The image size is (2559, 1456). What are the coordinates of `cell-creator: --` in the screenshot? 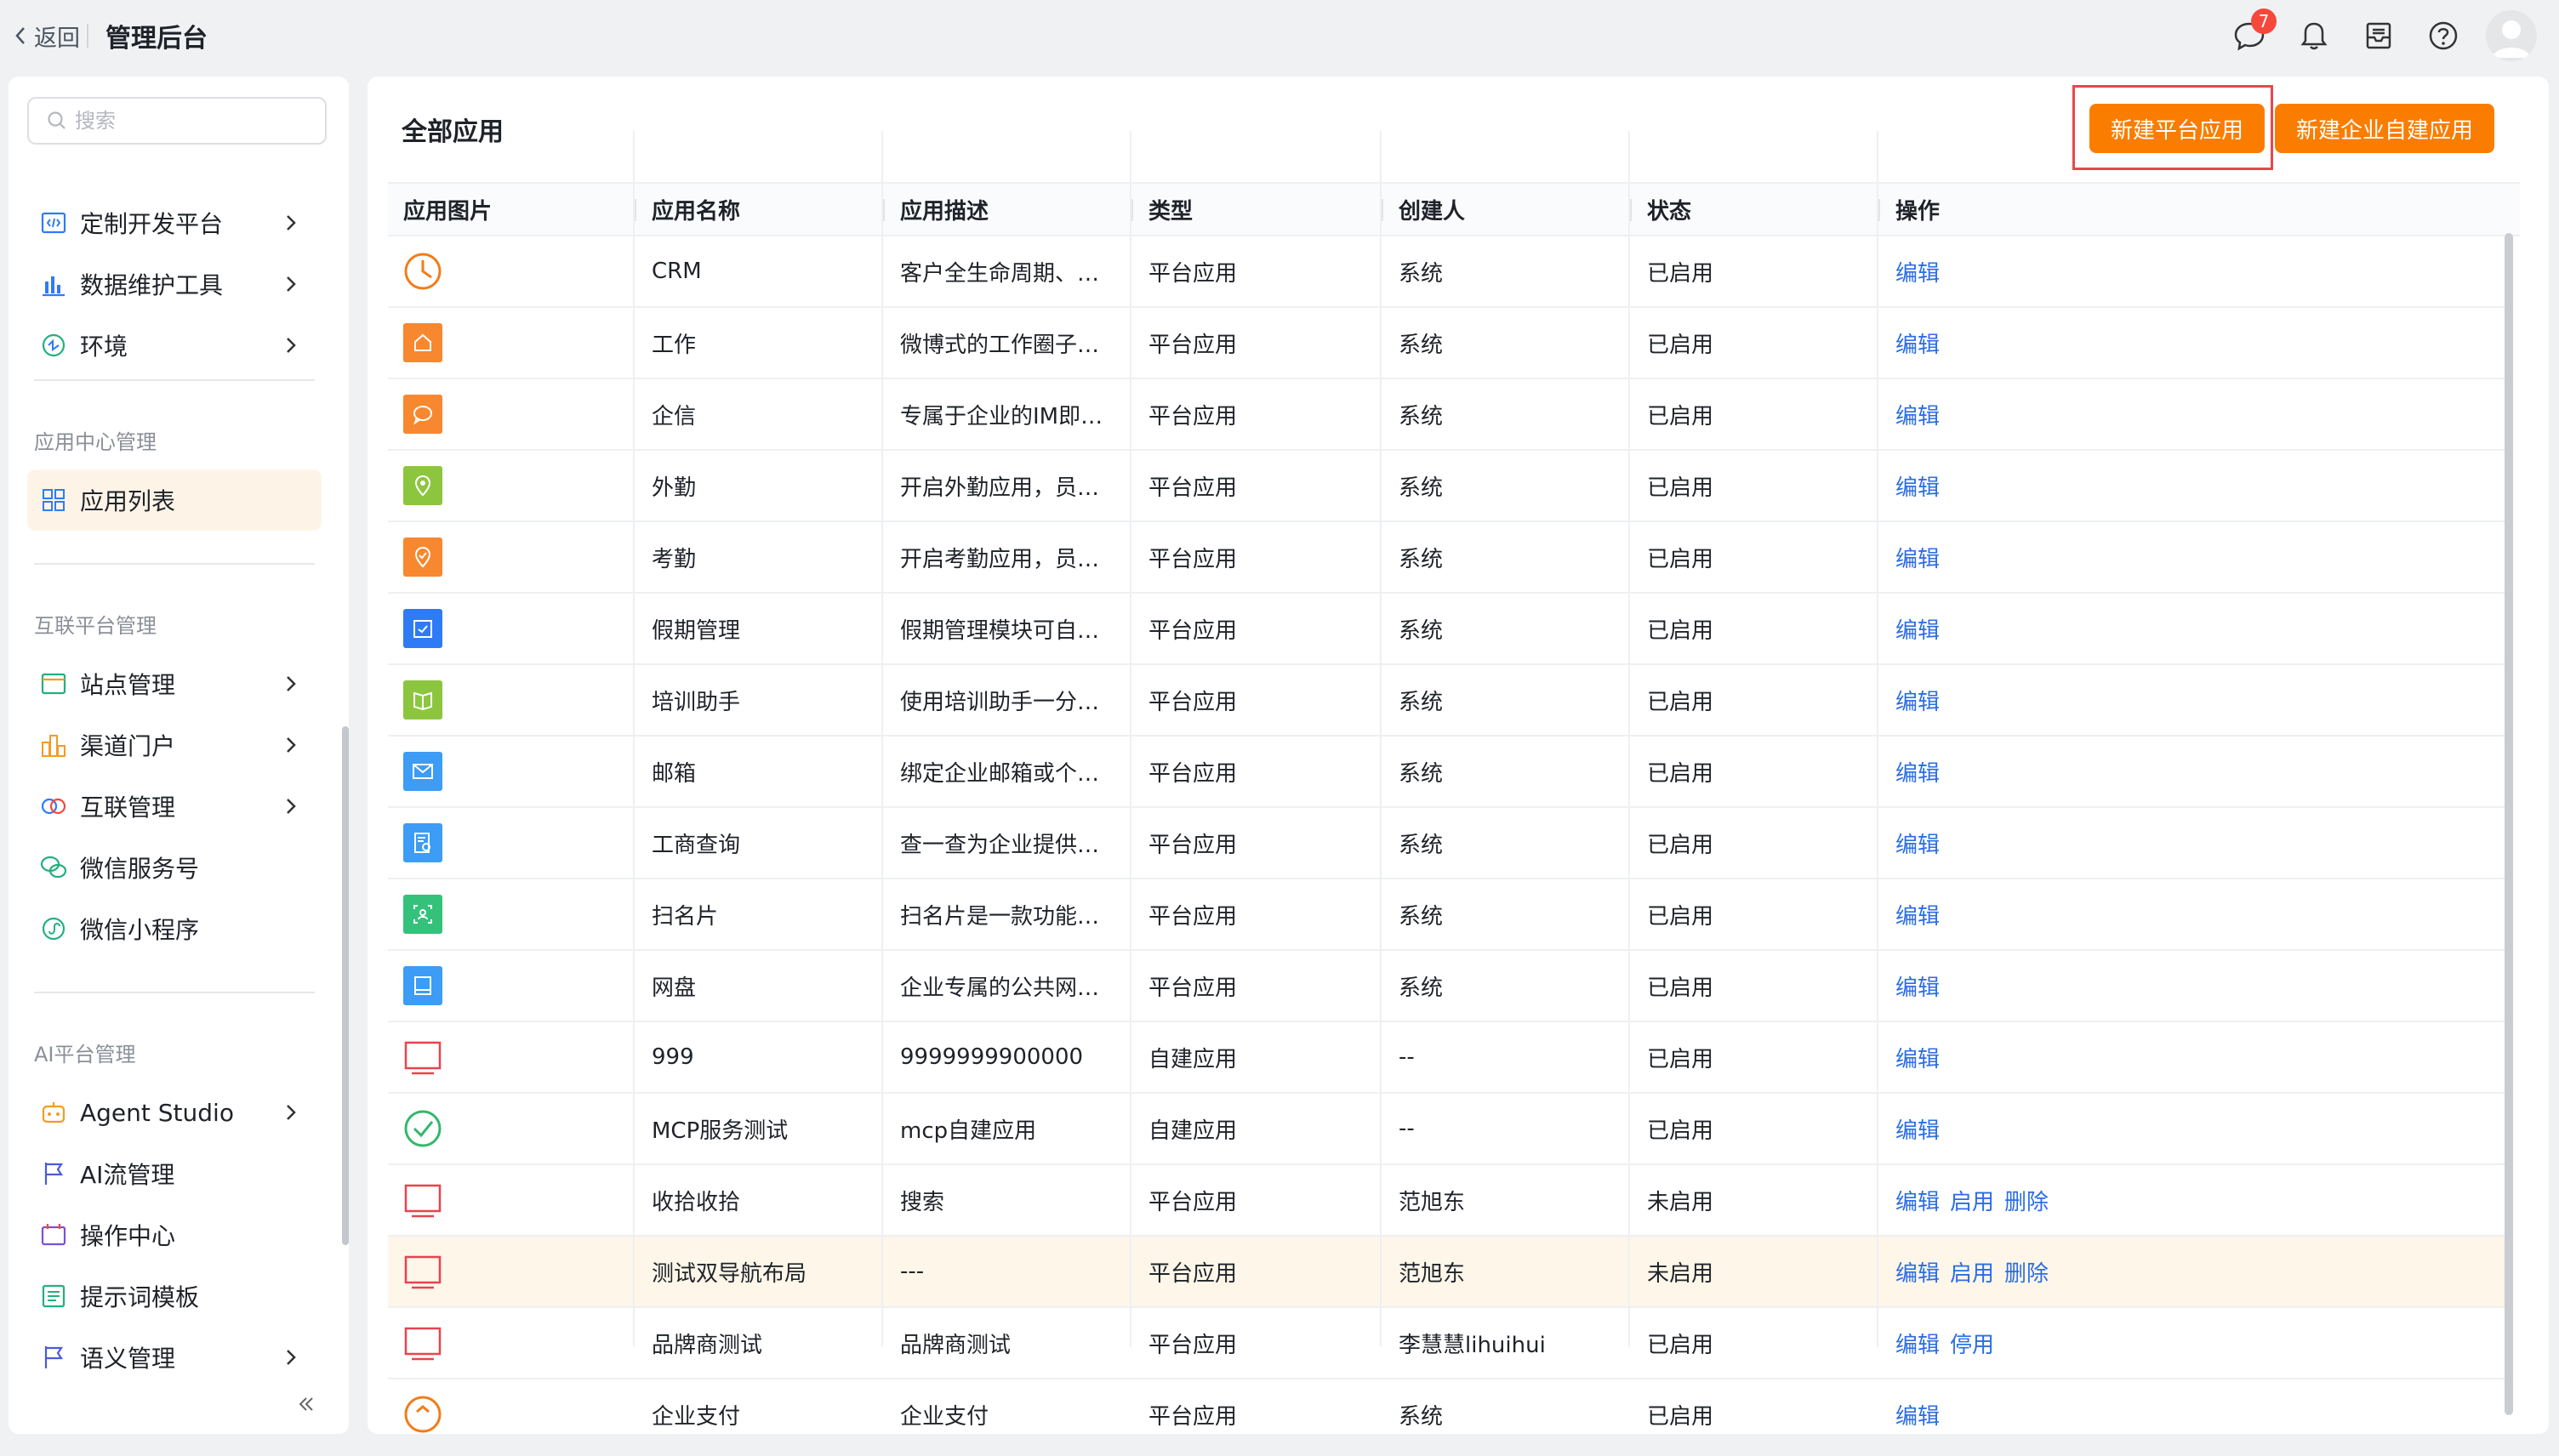 It's located at (1407, 1057).